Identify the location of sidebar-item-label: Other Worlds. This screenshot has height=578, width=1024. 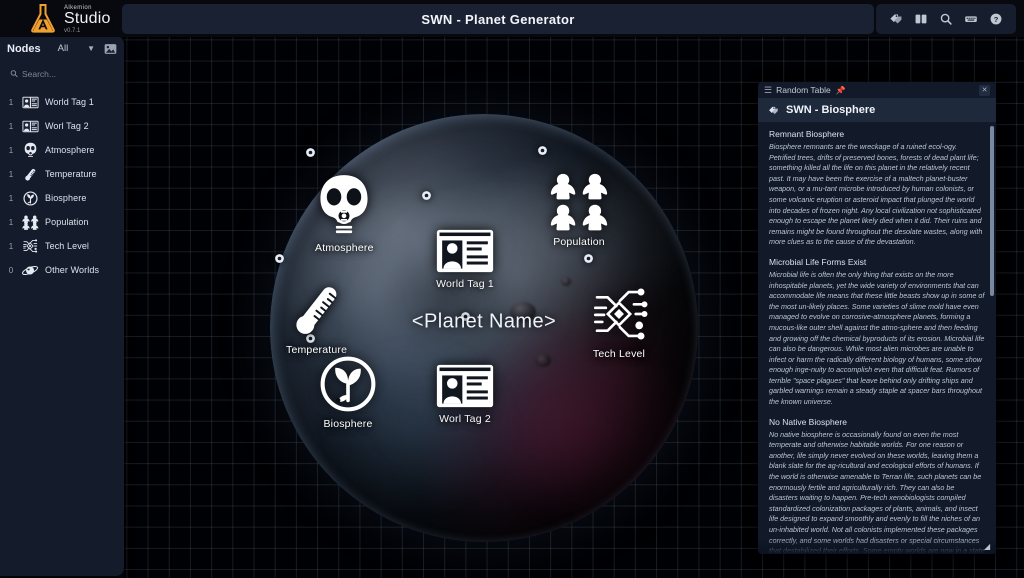
(72, 270).